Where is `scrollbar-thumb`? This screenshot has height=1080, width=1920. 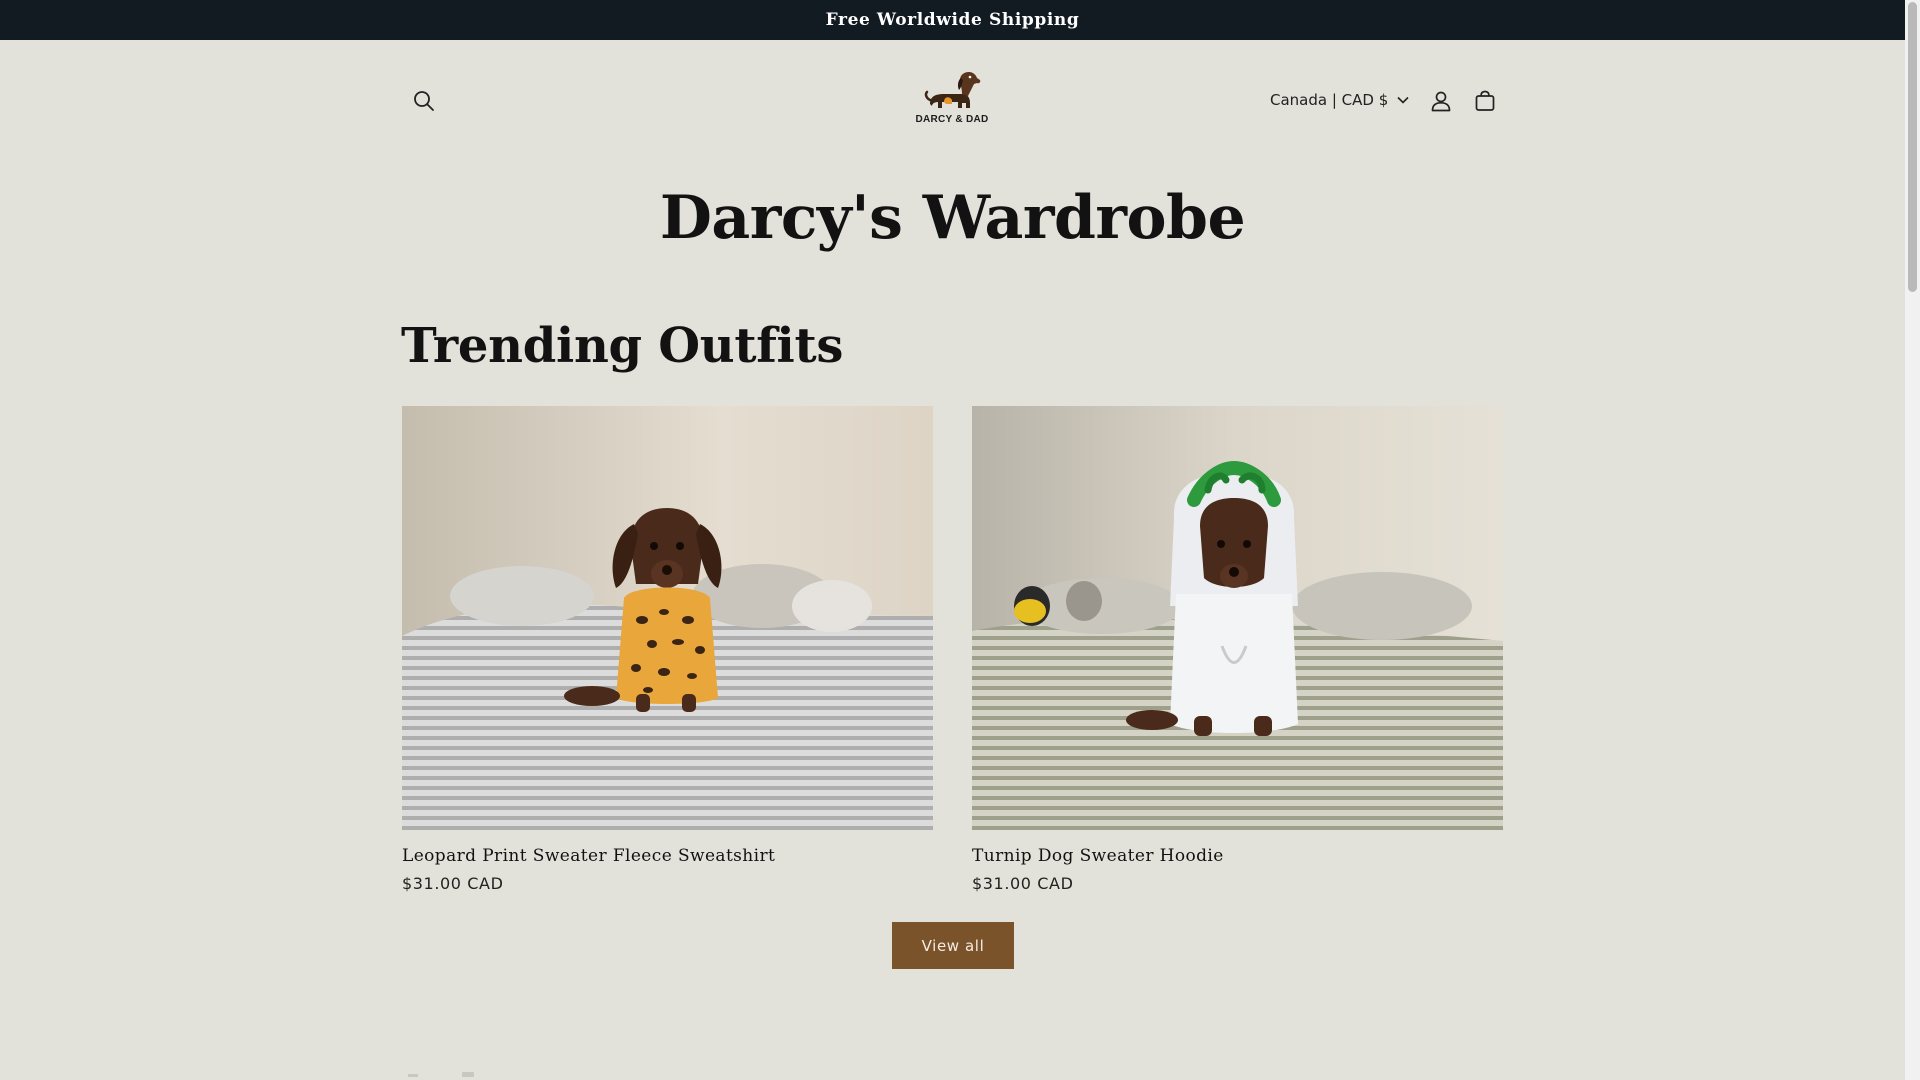
scrollbar-thumb is located at coordinates (1912, 147).